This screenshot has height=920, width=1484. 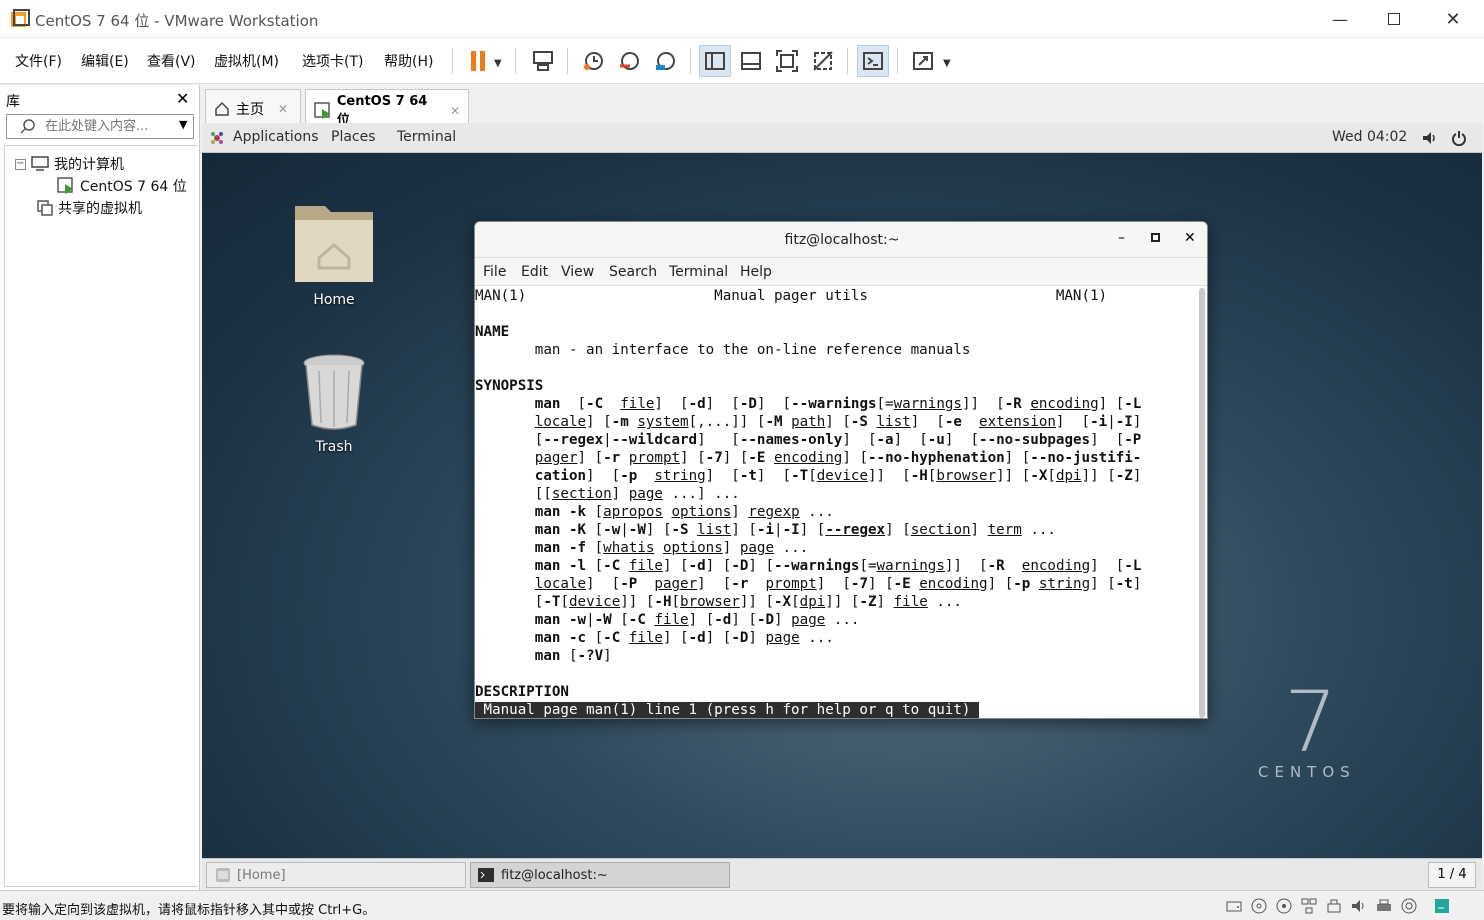 What do you see at coordinates (1190, 238) in the screenshot?
I see `terminal-close-button: ✕` at bounding box center [1190, 238].